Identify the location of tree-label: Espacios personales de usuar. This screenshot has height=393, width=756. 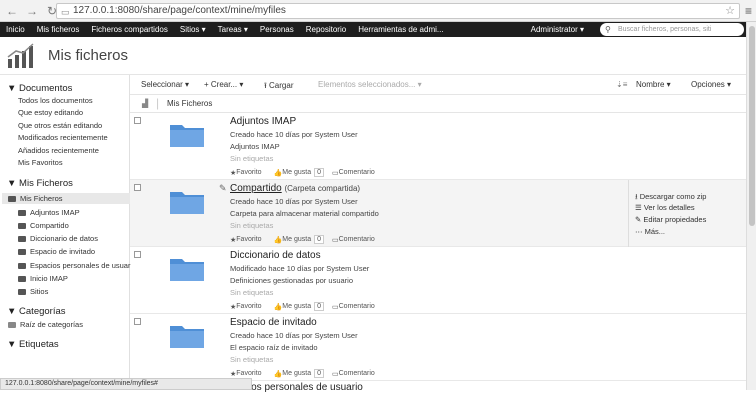
(80, 265).